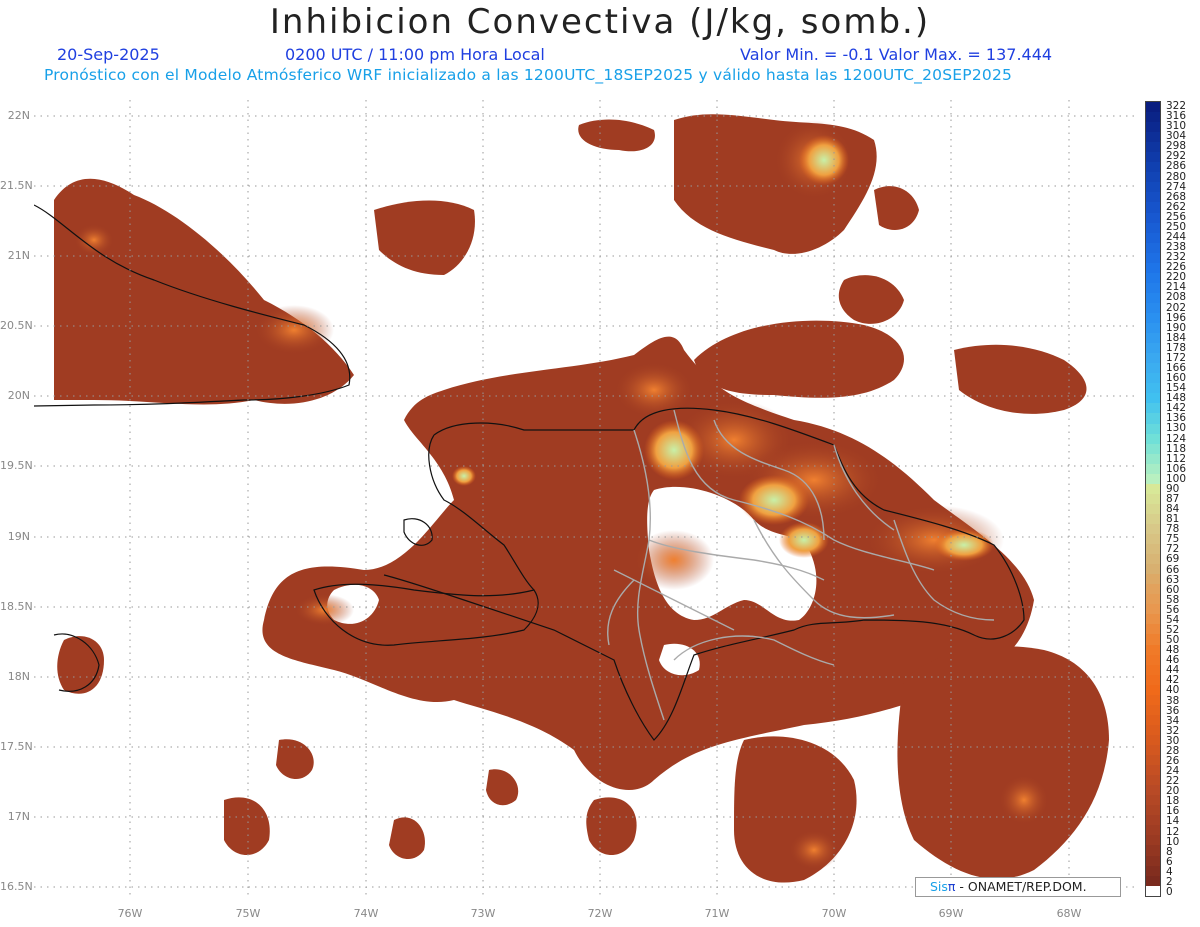 The height and width of the screenshot is (927, 1200). I want to click on lon-label: 72W, so click(600, 913).